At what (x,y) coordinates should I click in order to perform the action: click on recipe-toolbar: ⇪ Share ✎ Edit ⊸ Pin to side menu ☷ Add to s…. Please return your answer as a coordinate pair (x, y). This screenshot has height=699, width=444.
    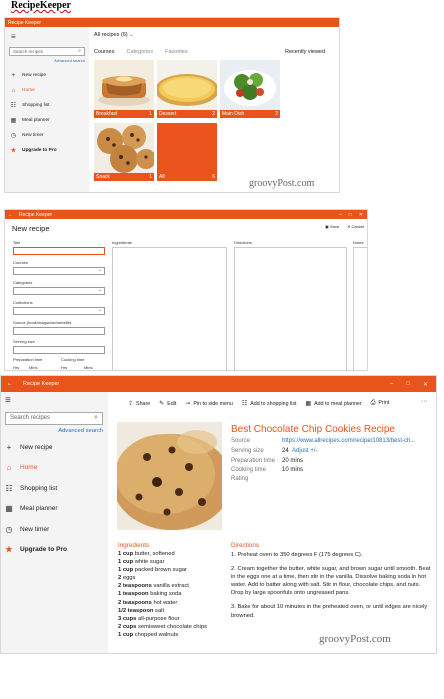
    Looking at the image, I should click on (258, 403).